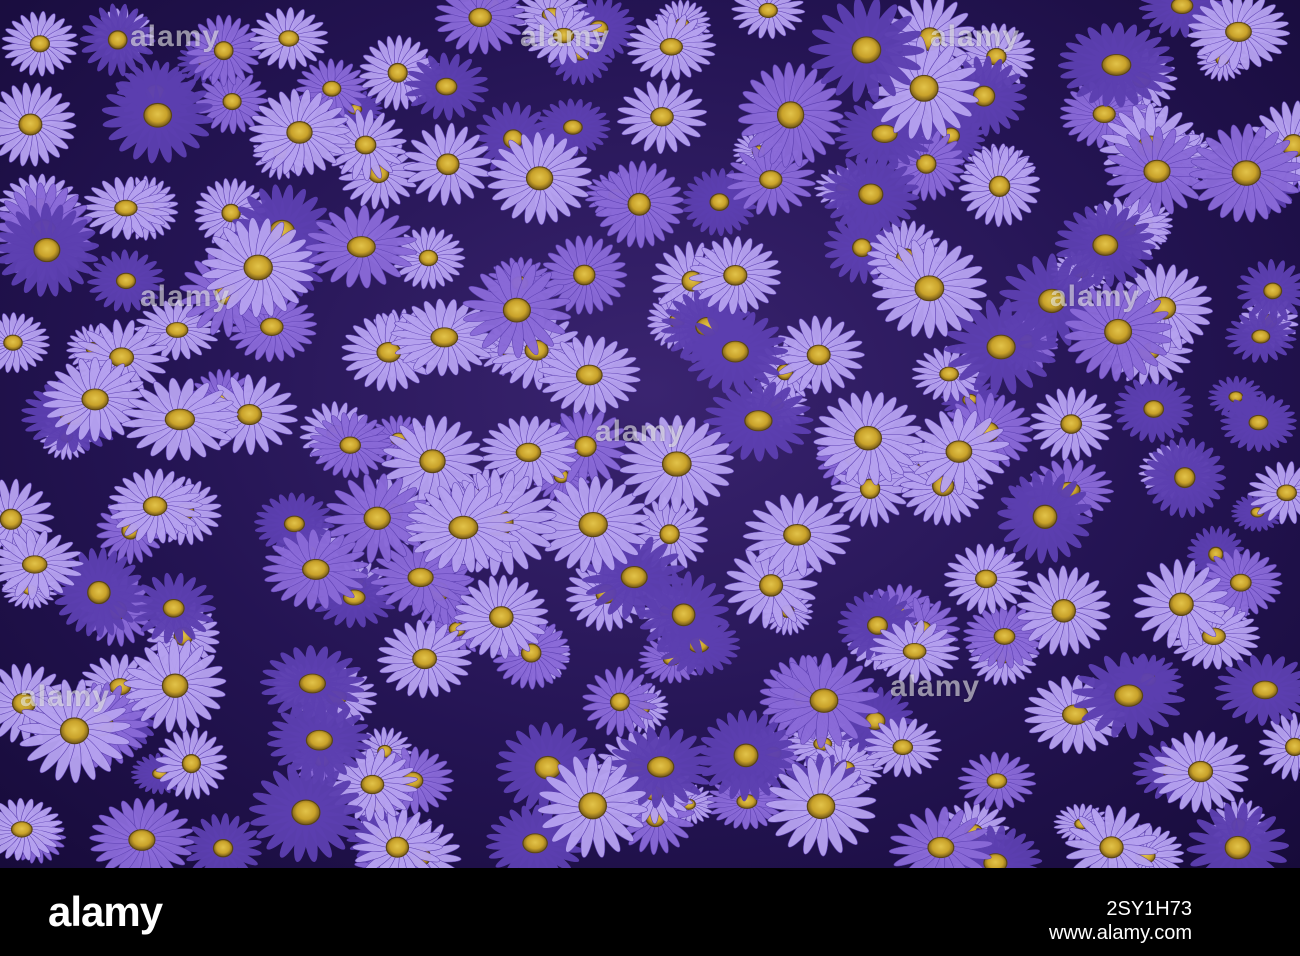 The image size is (1300, 956). Describe the element at coordinates (1149, 909) in the screenshot. I see `image-id-label: 2SY1H73` at that location.